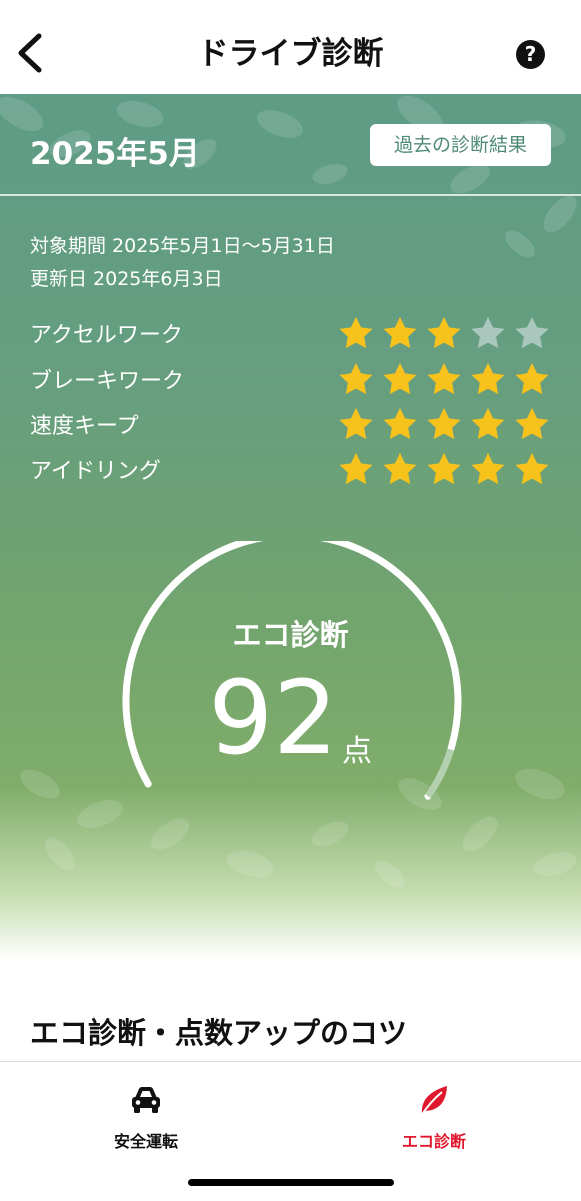 This screenshot has height=1201, width=581. I want to click on leaf-icon, so click(433, 1101).